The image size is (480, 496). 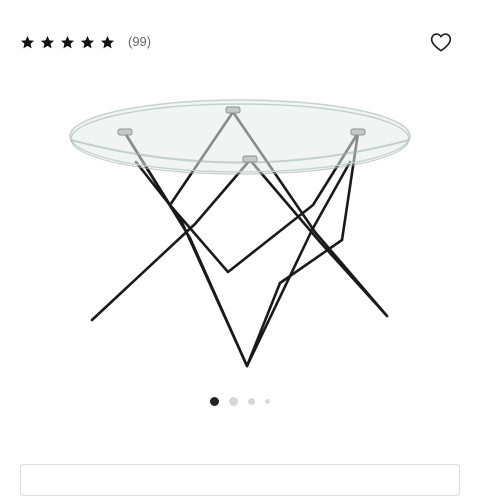 I want to click on star-rating, so click(x=70, y=42).